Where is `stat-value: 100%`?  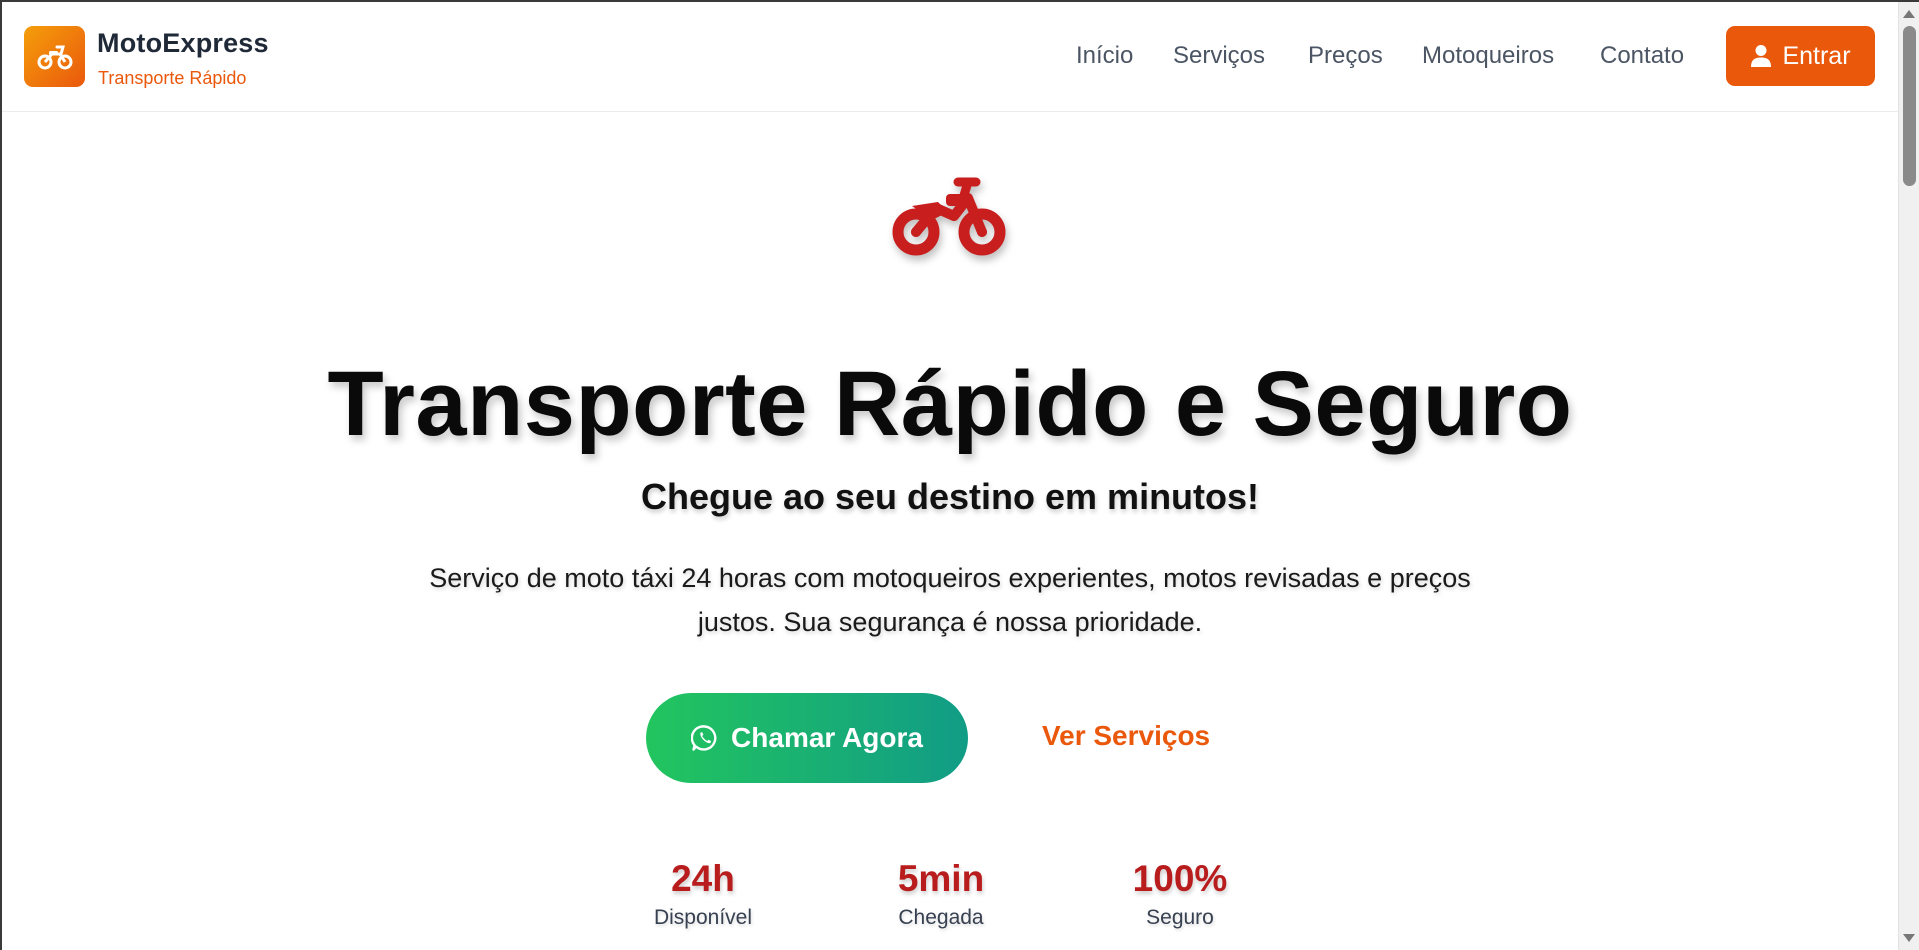 stat-value: 100% is located at coordinates (1180, 878).